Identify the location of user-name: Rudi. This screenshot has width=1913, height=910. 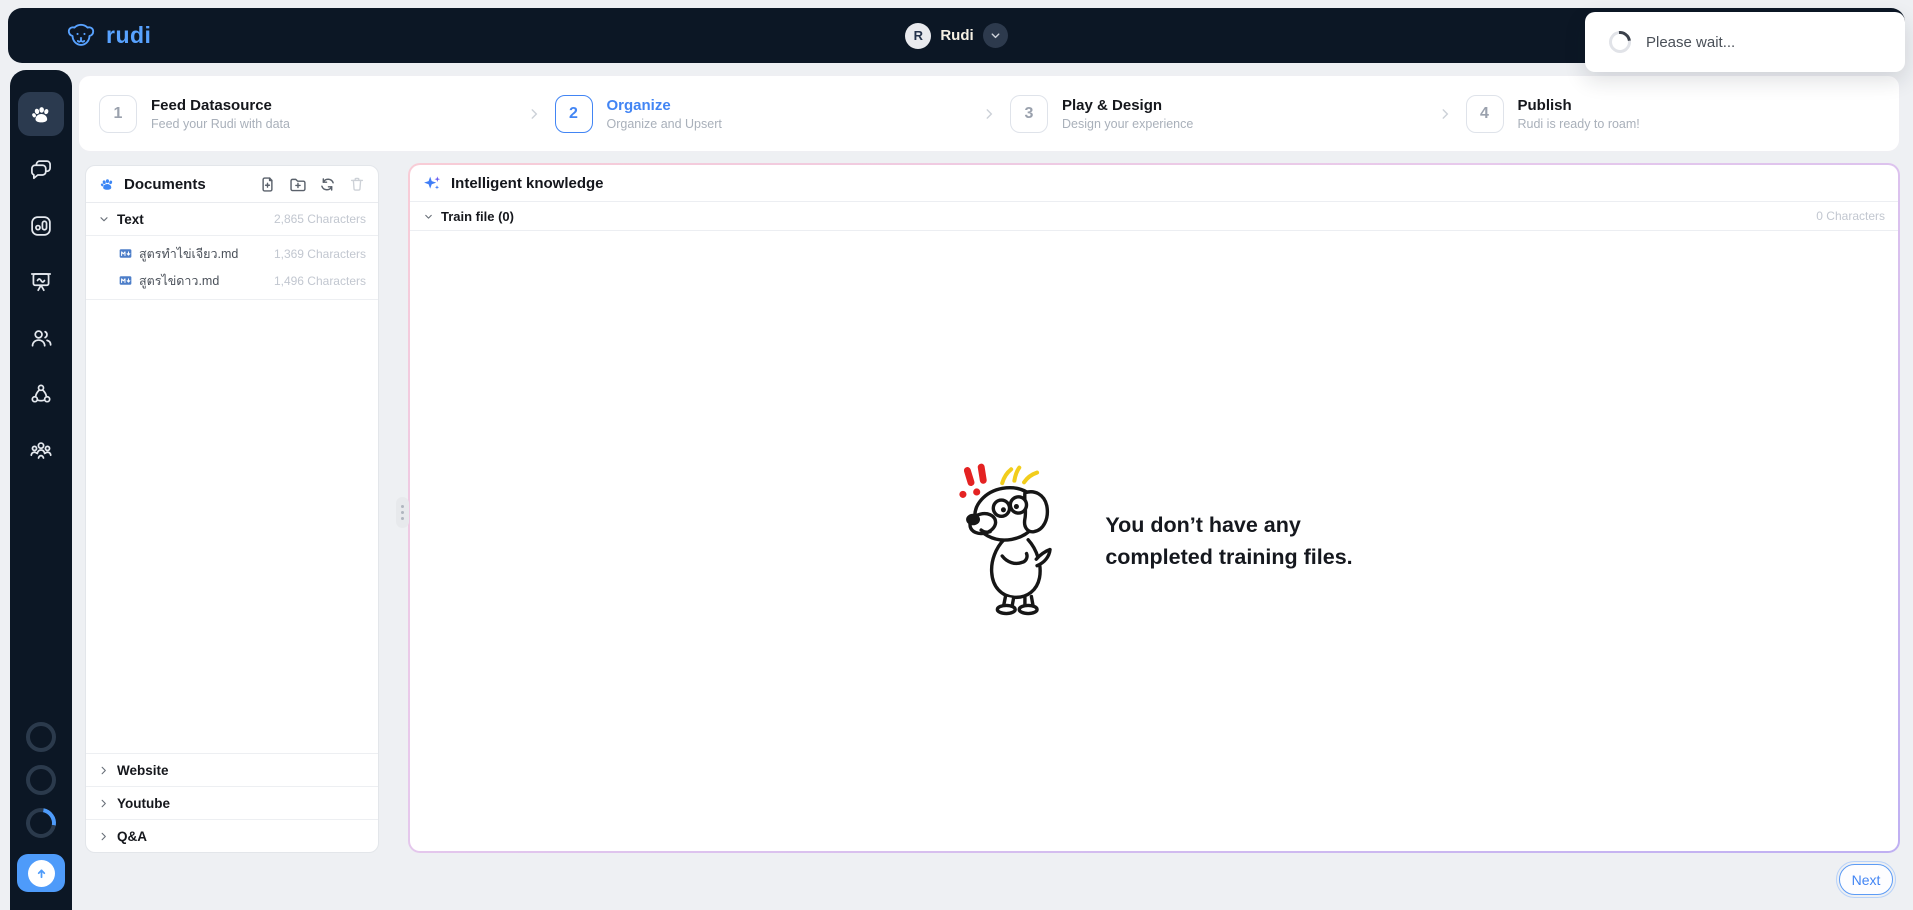
(957, 35).